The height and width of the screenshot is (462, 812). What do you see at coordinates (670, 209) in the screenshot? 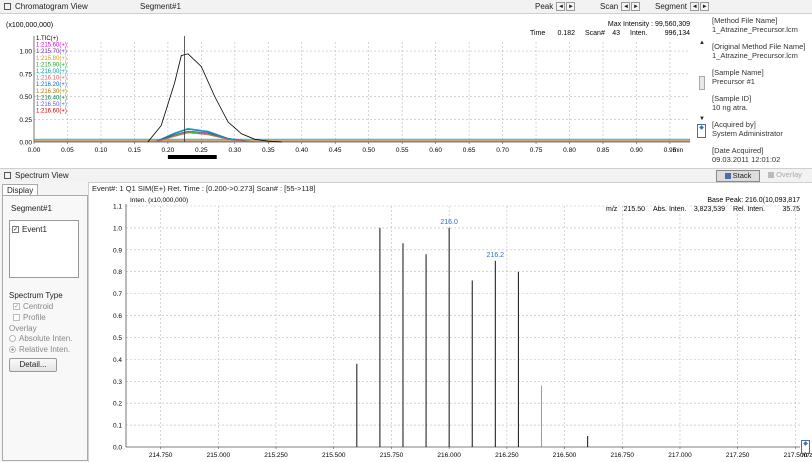
I see `abs-inten-label: Abs. Inten.` at bounding box center [670, 209].